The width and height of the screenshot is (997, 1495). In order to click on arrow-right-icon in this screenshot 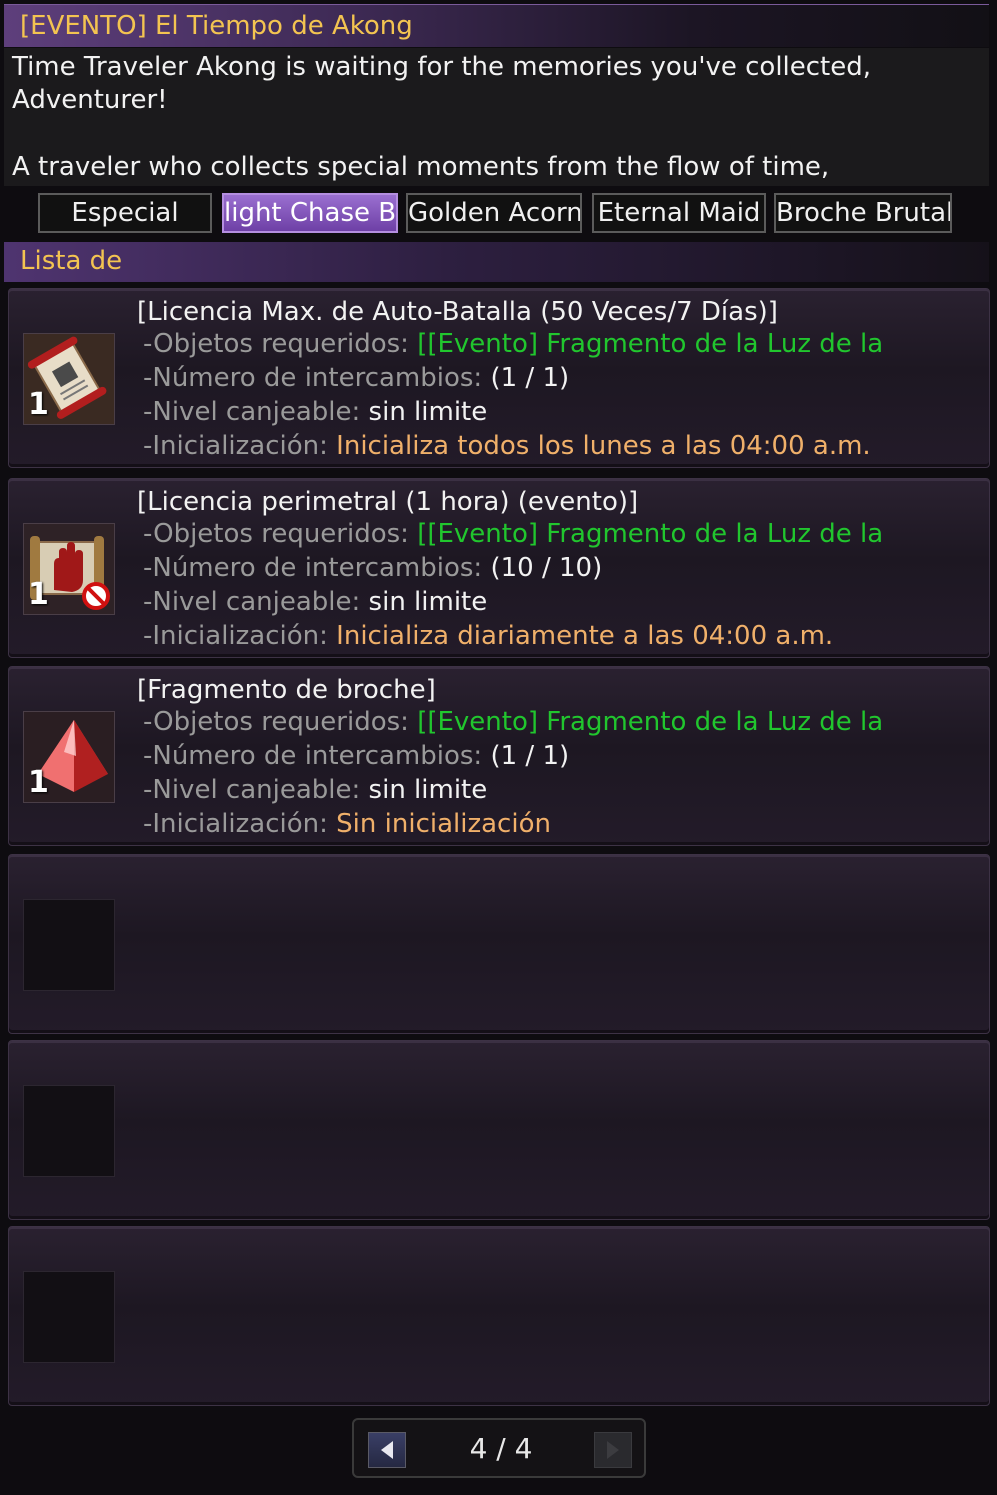, I will do `click(613, 1450)`.